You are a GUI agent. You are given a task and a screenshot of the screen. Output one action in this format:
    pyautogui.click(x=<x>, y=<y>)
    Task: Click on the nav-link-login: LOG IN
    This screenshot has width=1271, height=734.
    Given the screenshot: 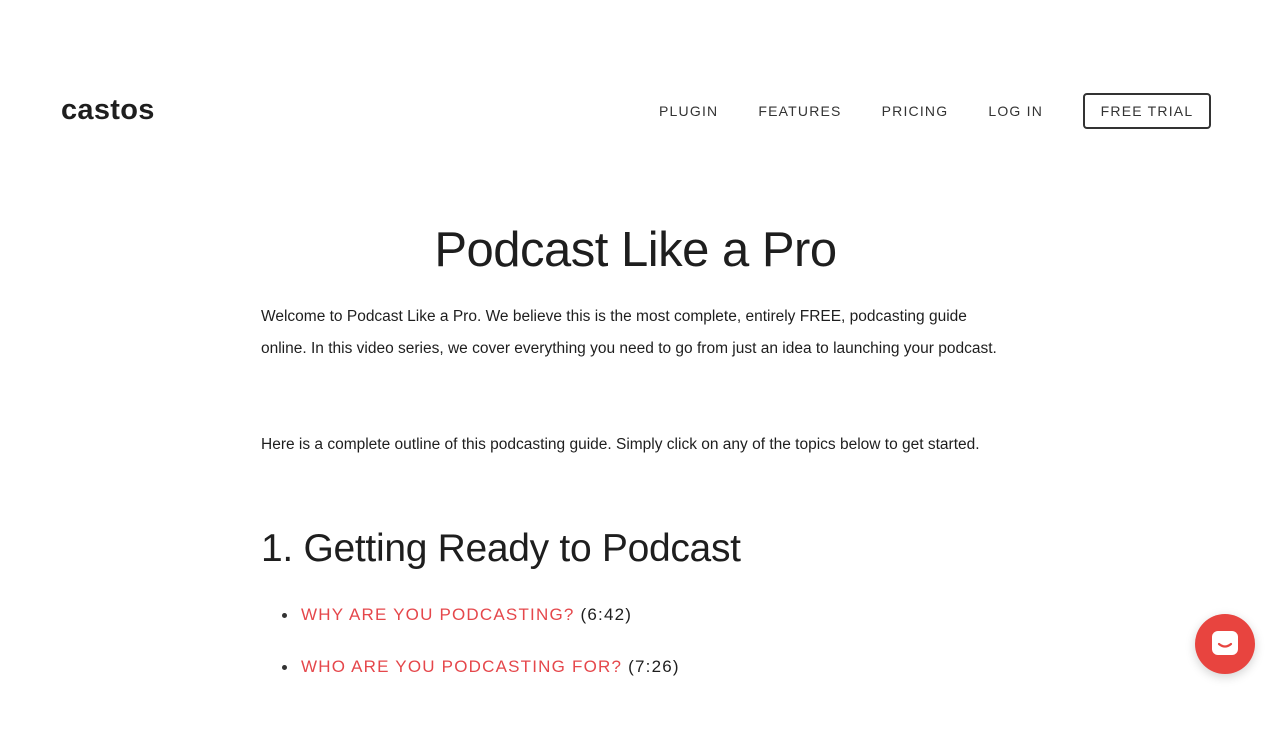 What is the action you would take?
    pyautogui.click(x=1015, y=111)
    